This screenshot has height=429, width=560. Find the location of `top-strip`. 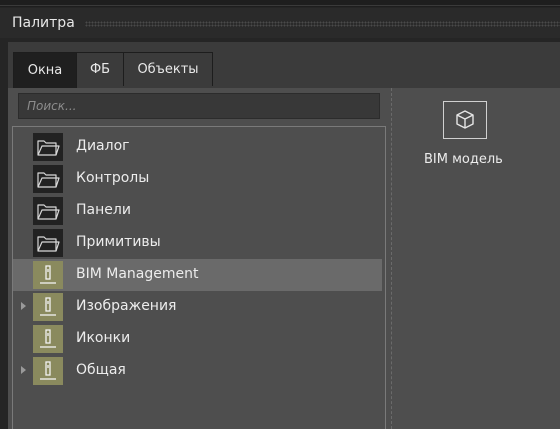

top-strip is located at coordinates (280, 3).